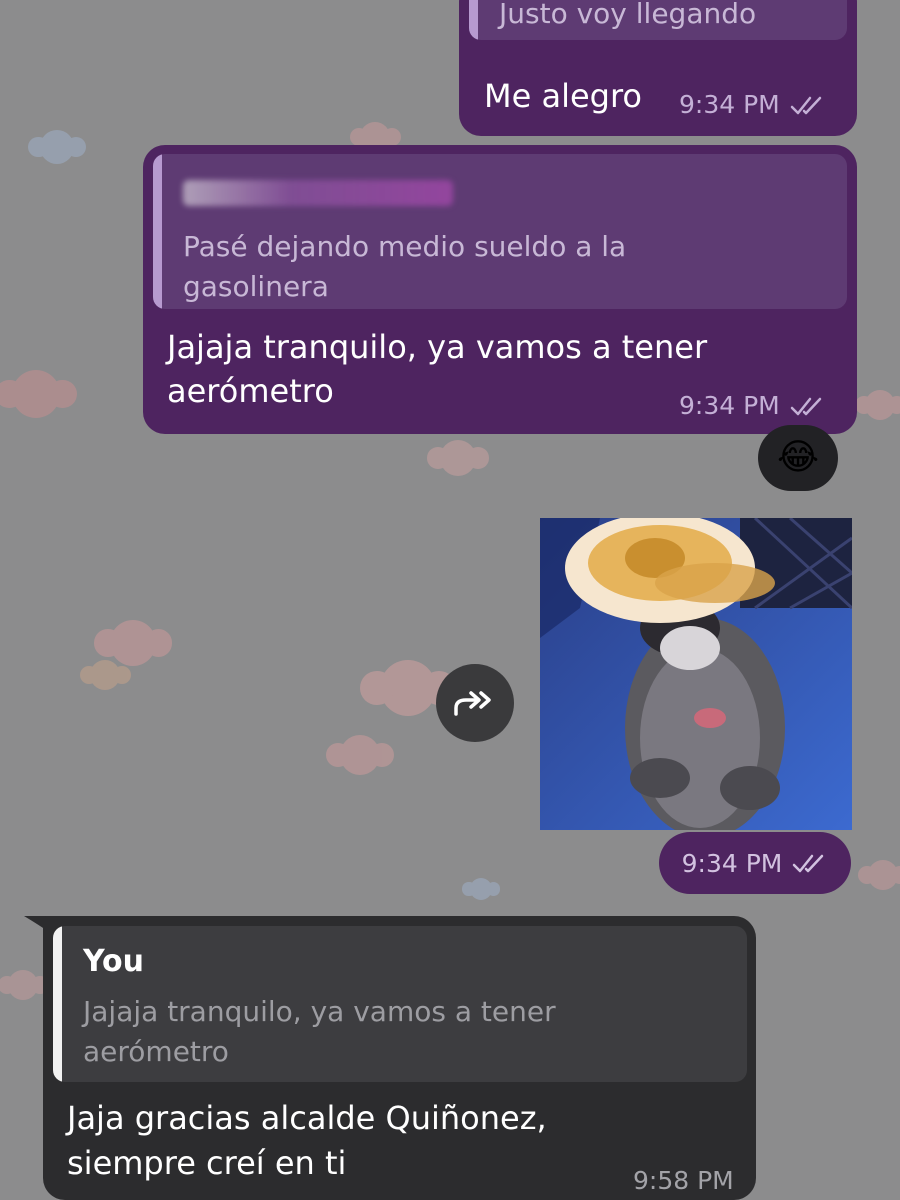  I want to click on reply-preview-text: aerómetro, so click(156, 1051).